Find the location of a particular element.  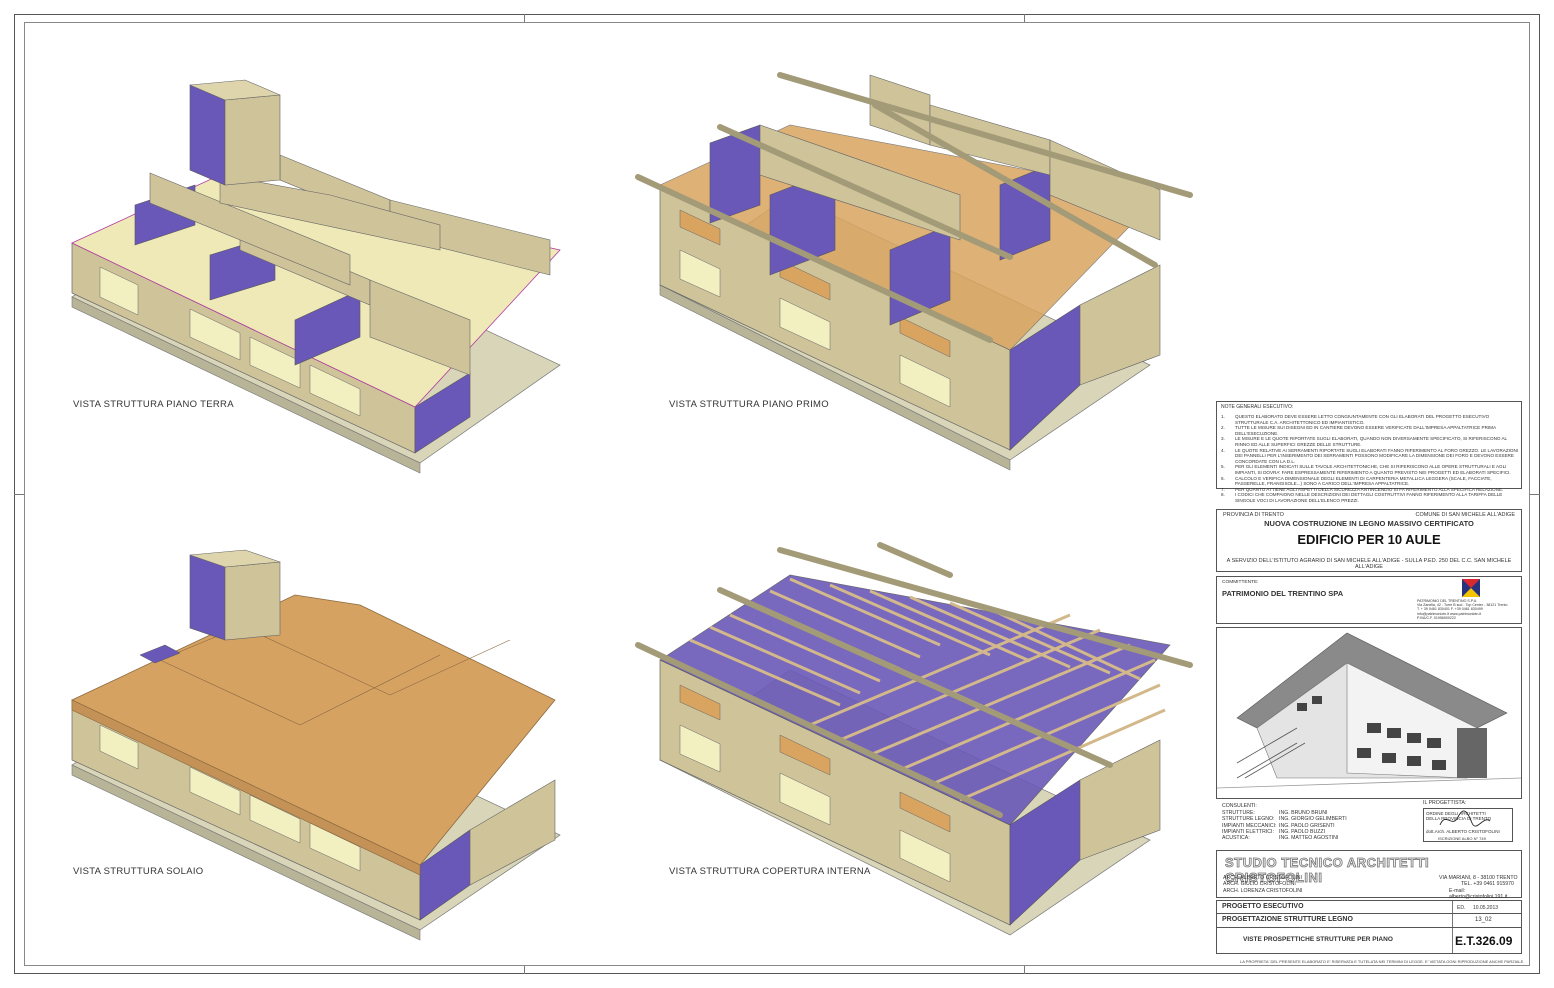

sheet-title: VISTE PROSPETTICHE STRUTTURE PER PIANO is located at coordinates (1318, 939).